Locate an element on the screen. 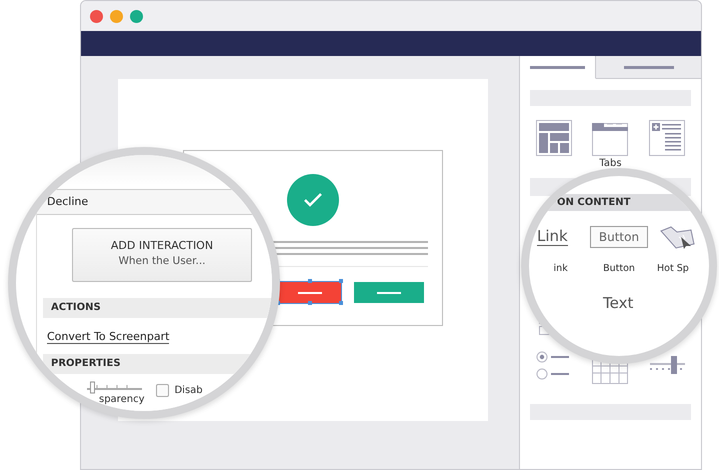  convert-link: Convert To Screenpart is located at coordinates (108, 337).